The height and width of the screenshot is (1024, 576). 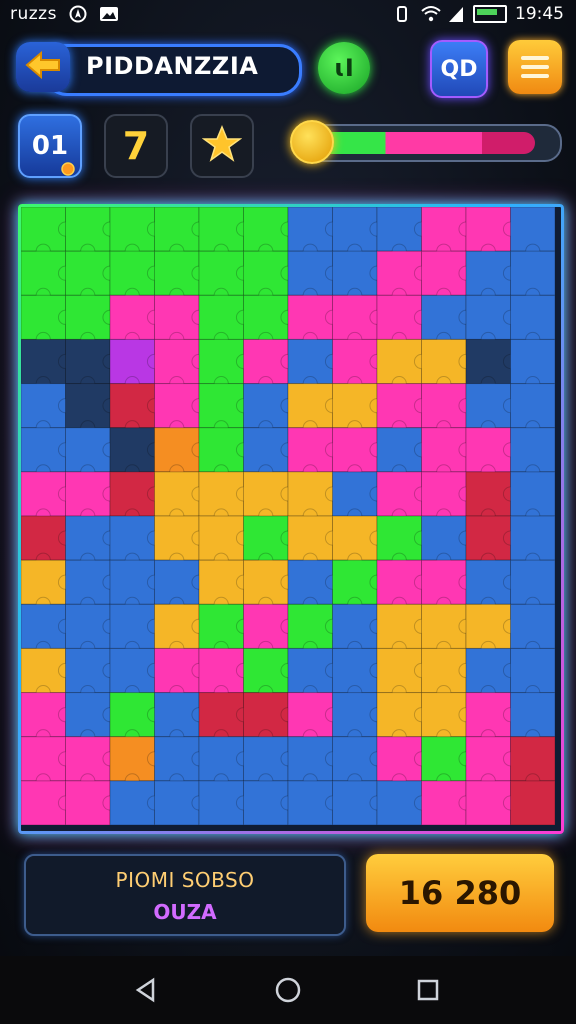 I want to click on gallery-icon, so click(x=108, y=14).